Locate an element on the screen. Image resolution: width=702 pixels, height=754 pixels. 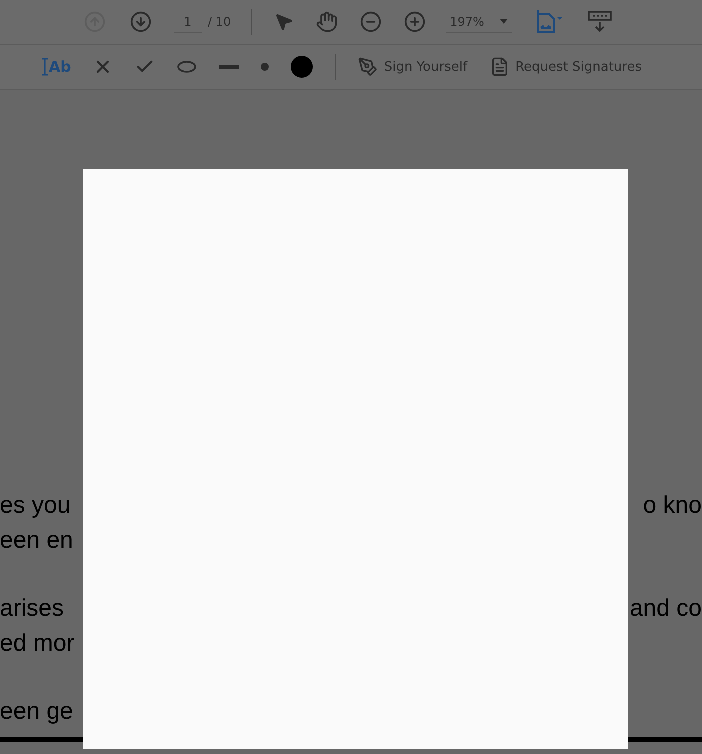
ellipse-icon is located at coordinates (187, 67).